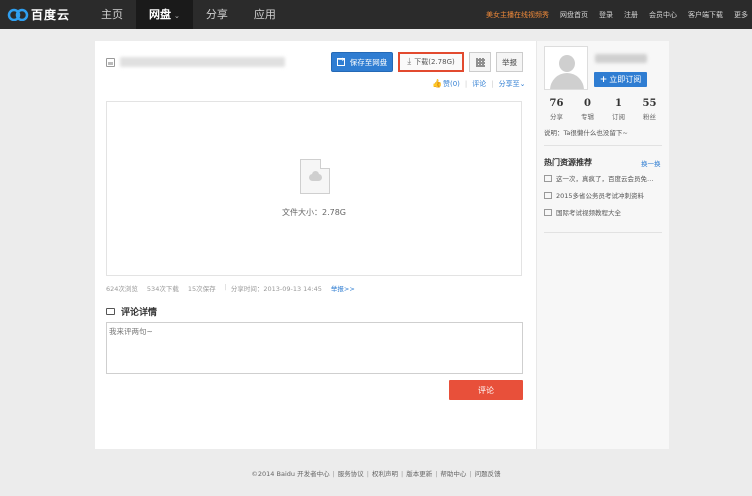  I want to click on count-label: 订阅, so click(618, 117).